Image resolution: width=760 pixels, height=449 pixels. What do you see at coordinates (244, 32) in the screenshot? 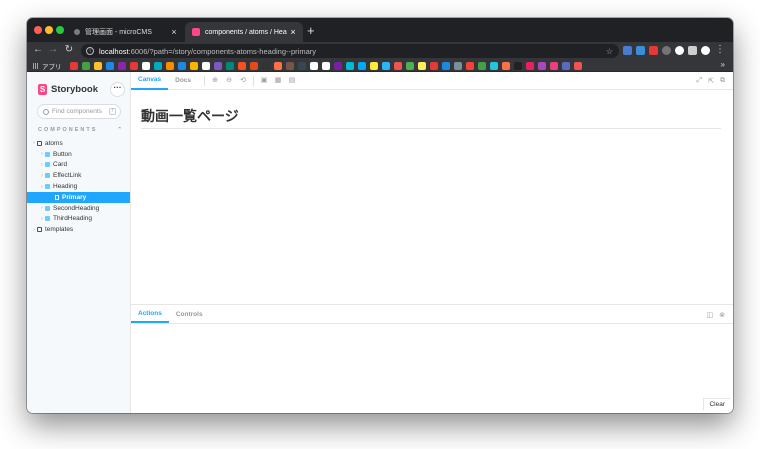
I see `browser-tab-storybook: components / atoms / Heading ×` at bounding box center [244, 32].